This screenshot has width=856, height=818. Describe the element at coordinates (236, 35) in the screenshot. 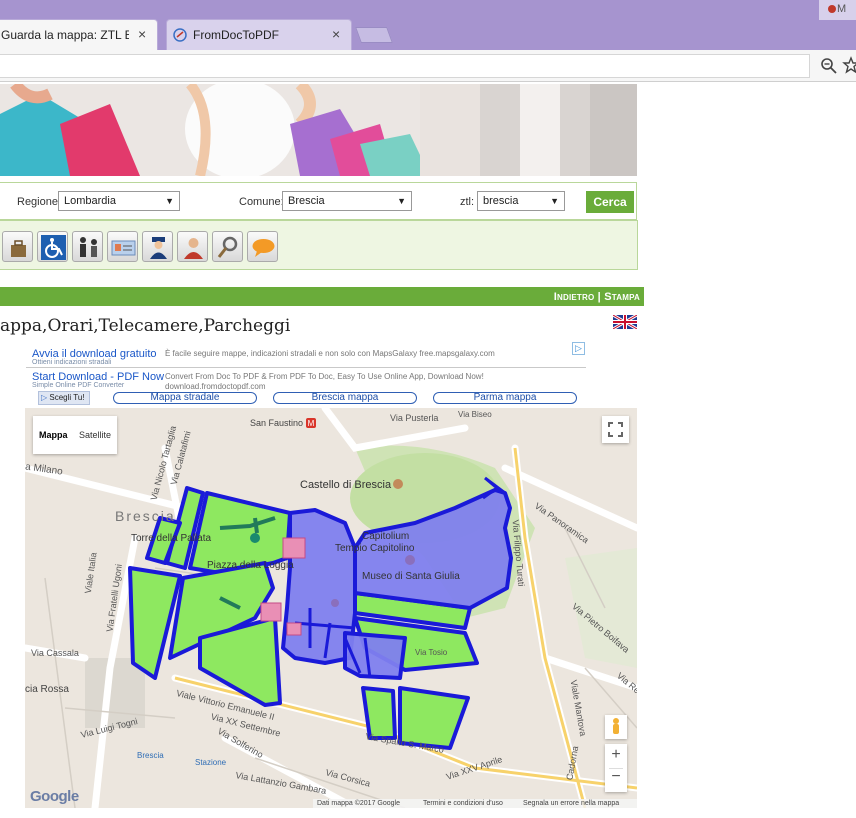

I see `tab-title: FromDocToPDF` at that location.